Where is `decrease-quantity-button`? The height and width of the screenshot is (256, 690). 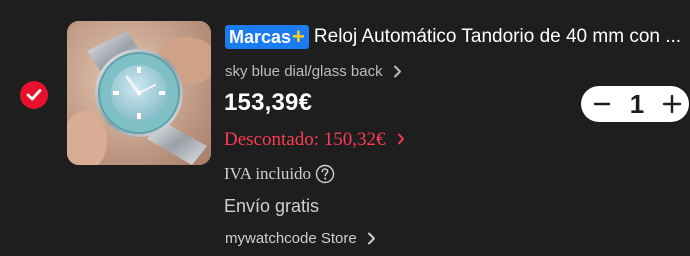
decrease-quantity-button is located at coordinates (602, 104).